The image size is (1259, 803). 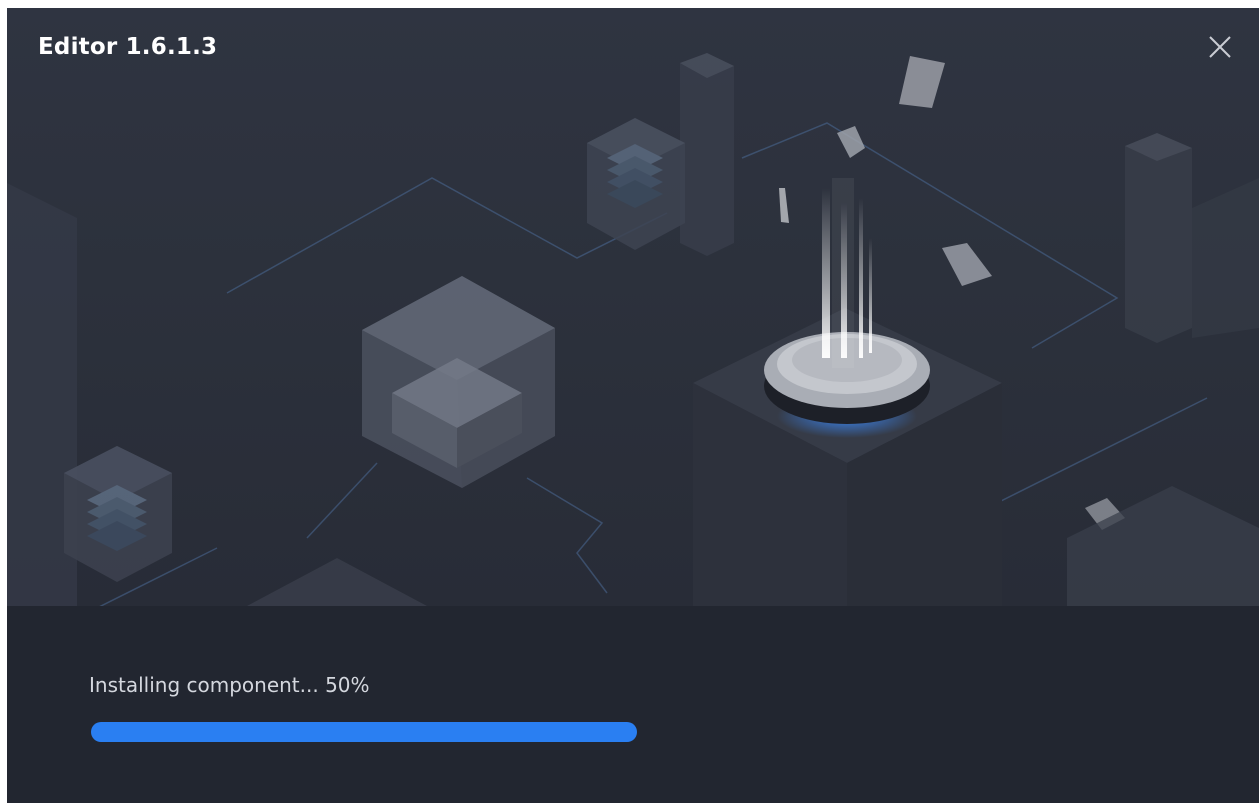 What do you see at coordinates (128, 47) in the screenshot?
I see `window-title: Editor 1.6.1.3` at bounding box center [128, 47].